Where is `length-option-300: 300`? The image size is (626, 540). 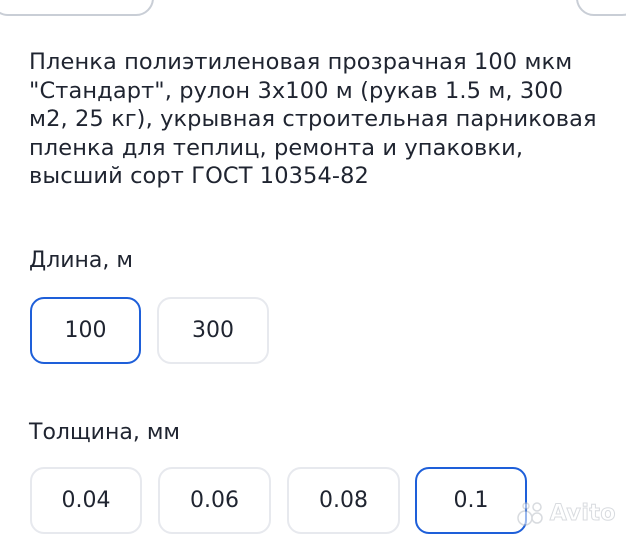 length-option-300: 300 is located at coordinates (213, 330).